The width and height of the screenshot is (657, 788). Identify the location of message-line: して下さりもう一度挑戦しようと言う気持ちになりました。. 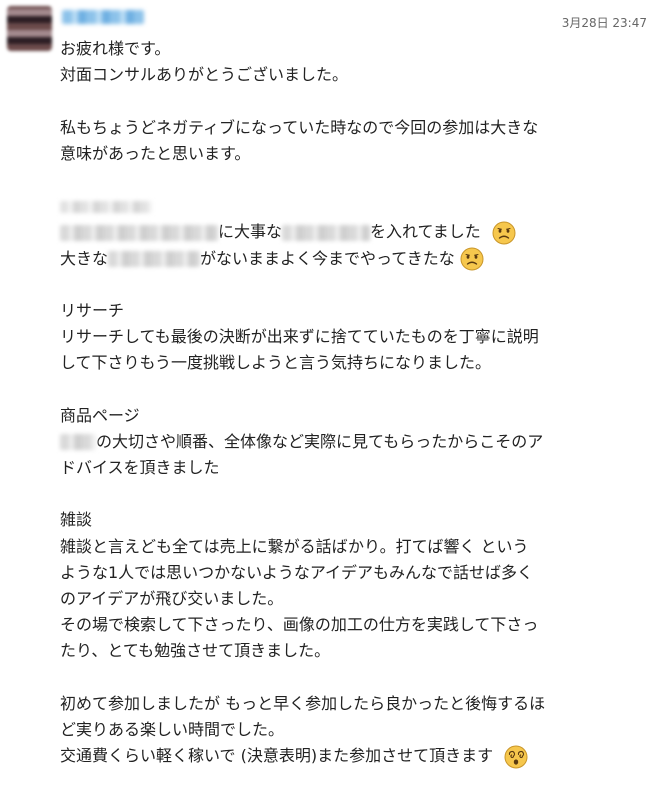
(276, 363).